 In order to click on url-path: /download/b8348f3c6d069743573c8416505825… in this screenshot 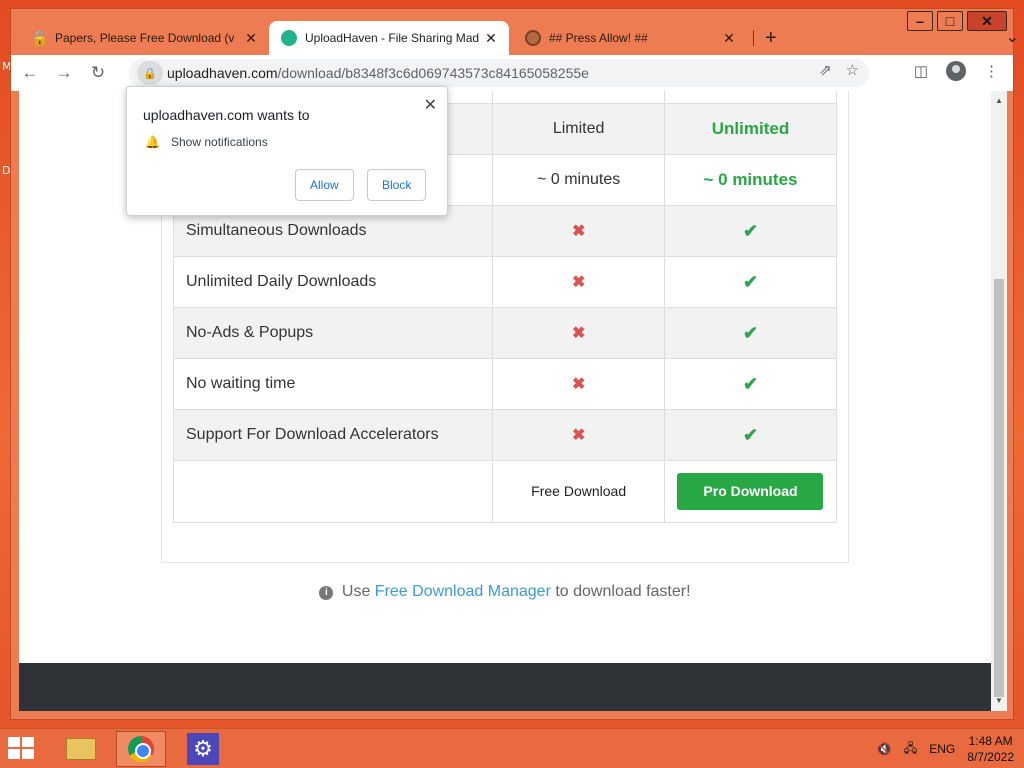, I will do `click(433, 73)`.